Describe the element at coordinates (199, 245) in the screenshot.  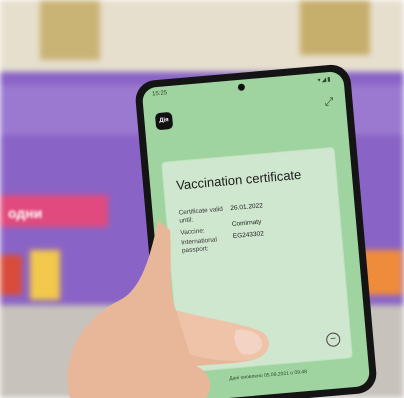
I see `passport-label: International passport:` at that location.